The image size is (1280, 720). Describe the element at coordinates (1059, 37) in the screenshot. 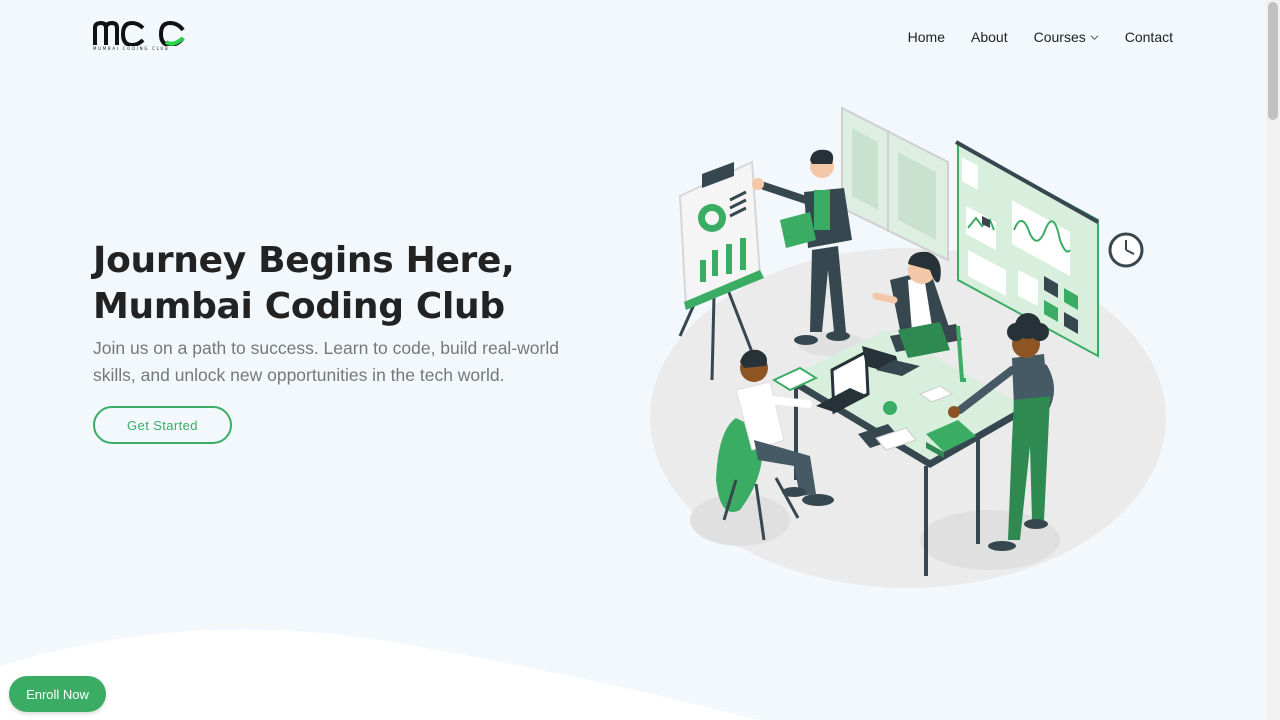

I see `nav-courses-label: Courses` at that location.